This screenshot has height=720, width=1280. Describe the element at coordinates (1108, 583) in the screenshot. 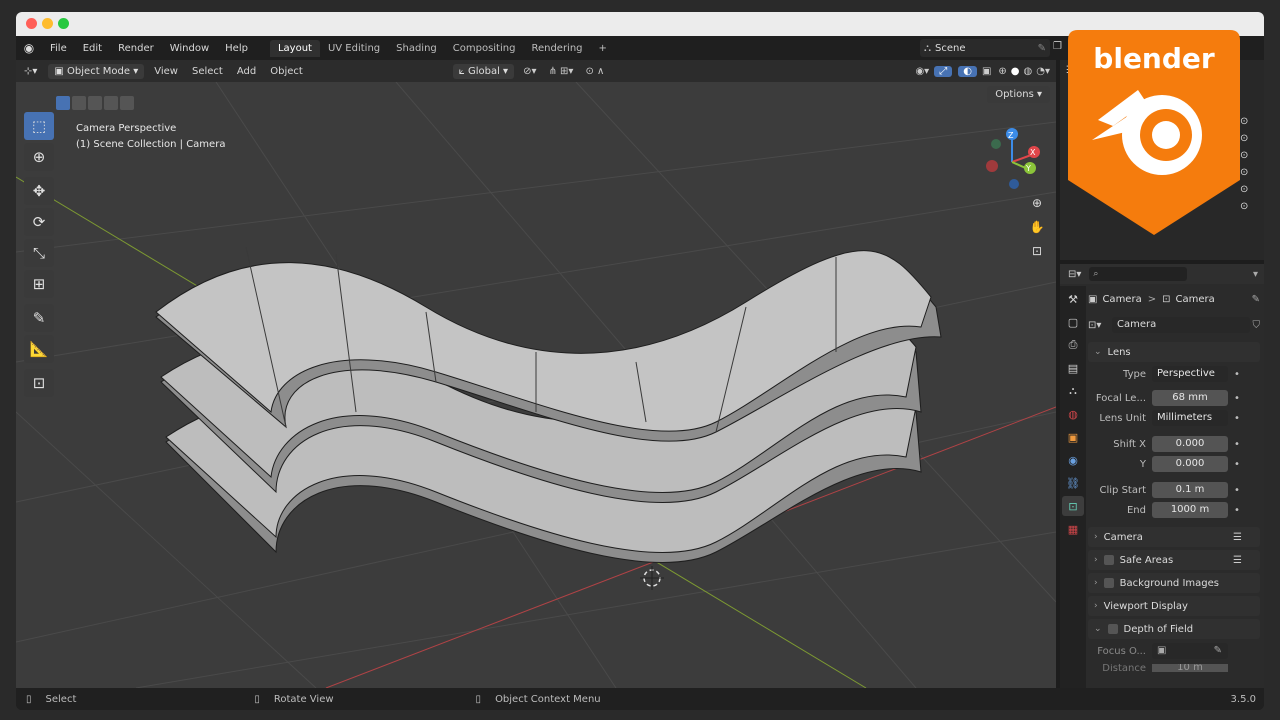

I see `background-images-checkbox` at that location.